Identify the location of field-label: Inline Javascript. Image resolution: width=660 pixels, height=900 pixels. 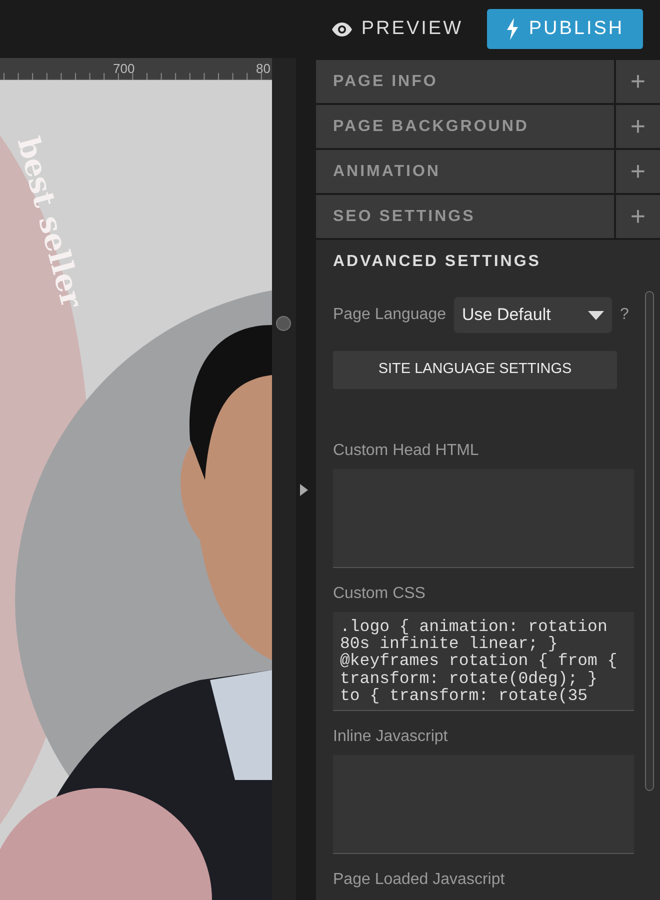
(391, 737).